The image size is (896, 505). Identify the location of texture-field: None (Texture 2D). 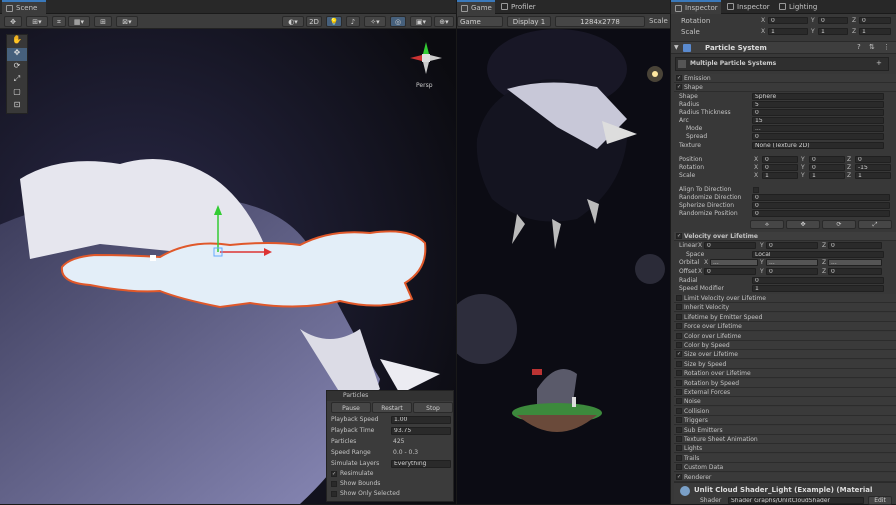
(818, 145).